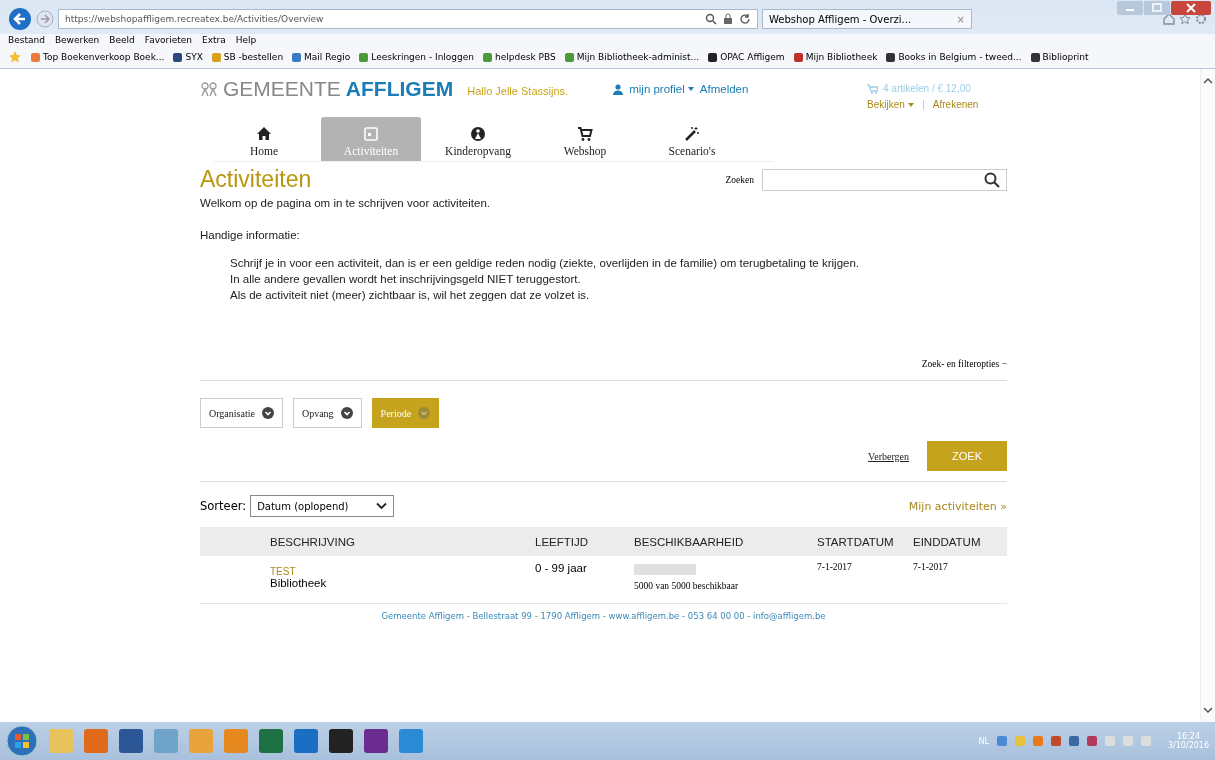  Describe the element at coordinates (371, 134) in the screenshot. I see `calendar-icon` at that location.